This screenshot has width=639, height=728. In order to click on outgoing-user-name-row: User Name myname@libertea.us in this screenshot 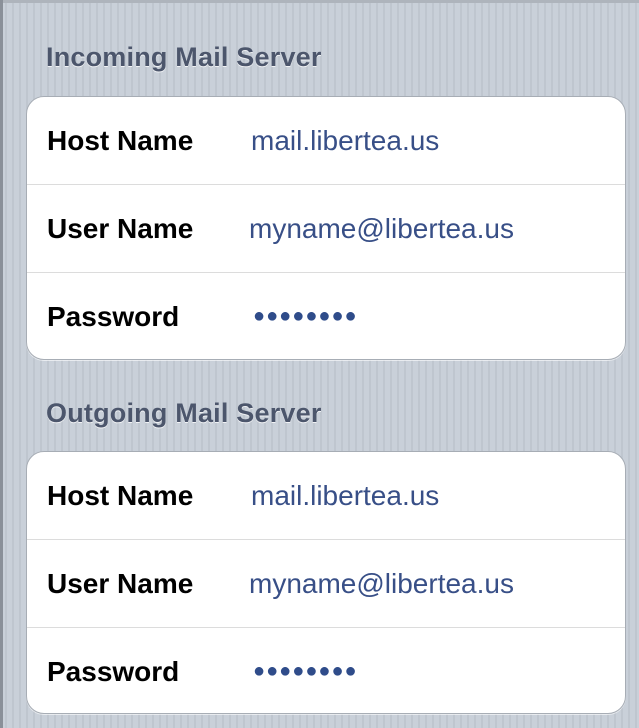, I will do `click(326, 584)`.